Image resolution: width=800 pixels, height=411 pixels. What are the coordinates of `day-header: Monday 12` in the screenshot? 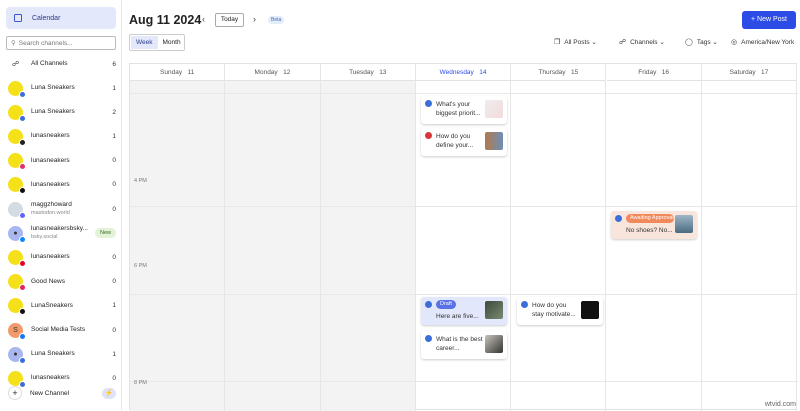 It's located at (272, 72).